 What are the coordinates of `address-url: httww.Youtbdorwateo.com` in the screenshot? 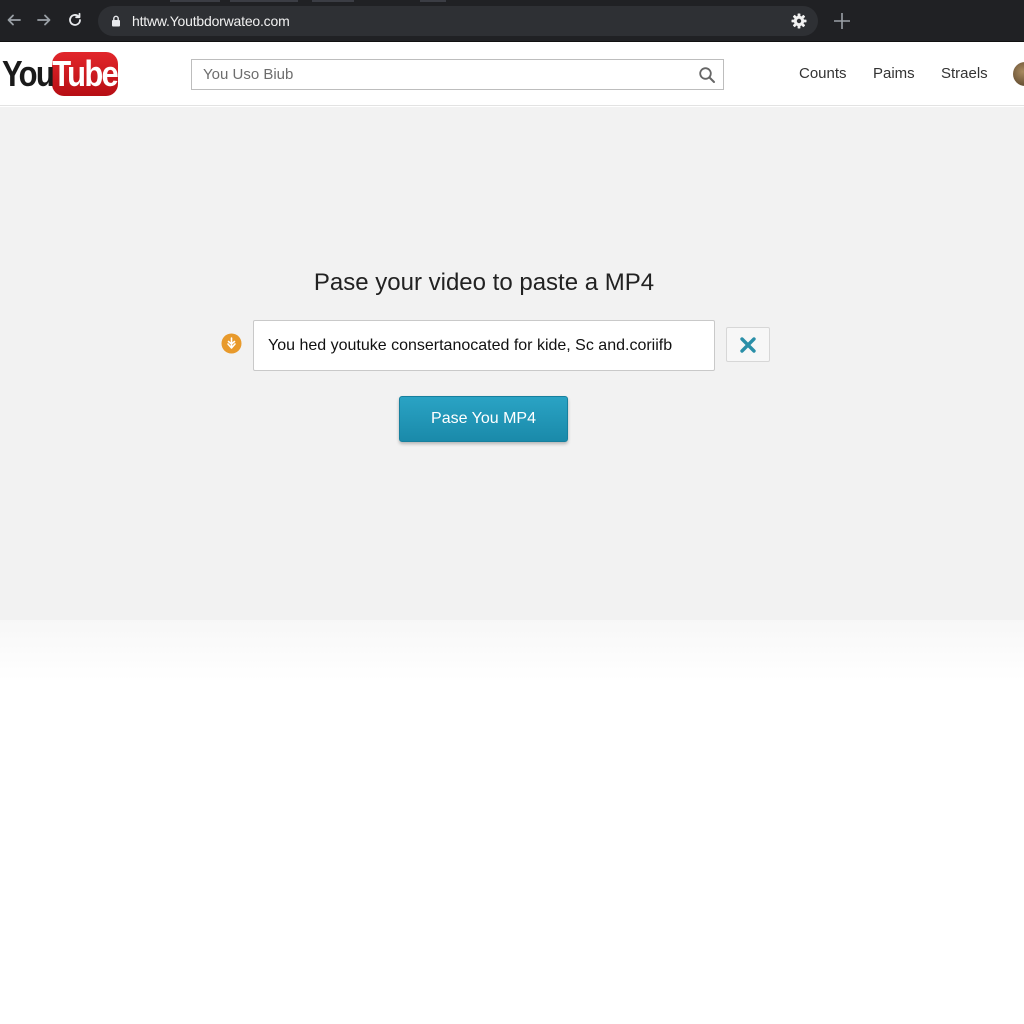 It's located at (211, 21).